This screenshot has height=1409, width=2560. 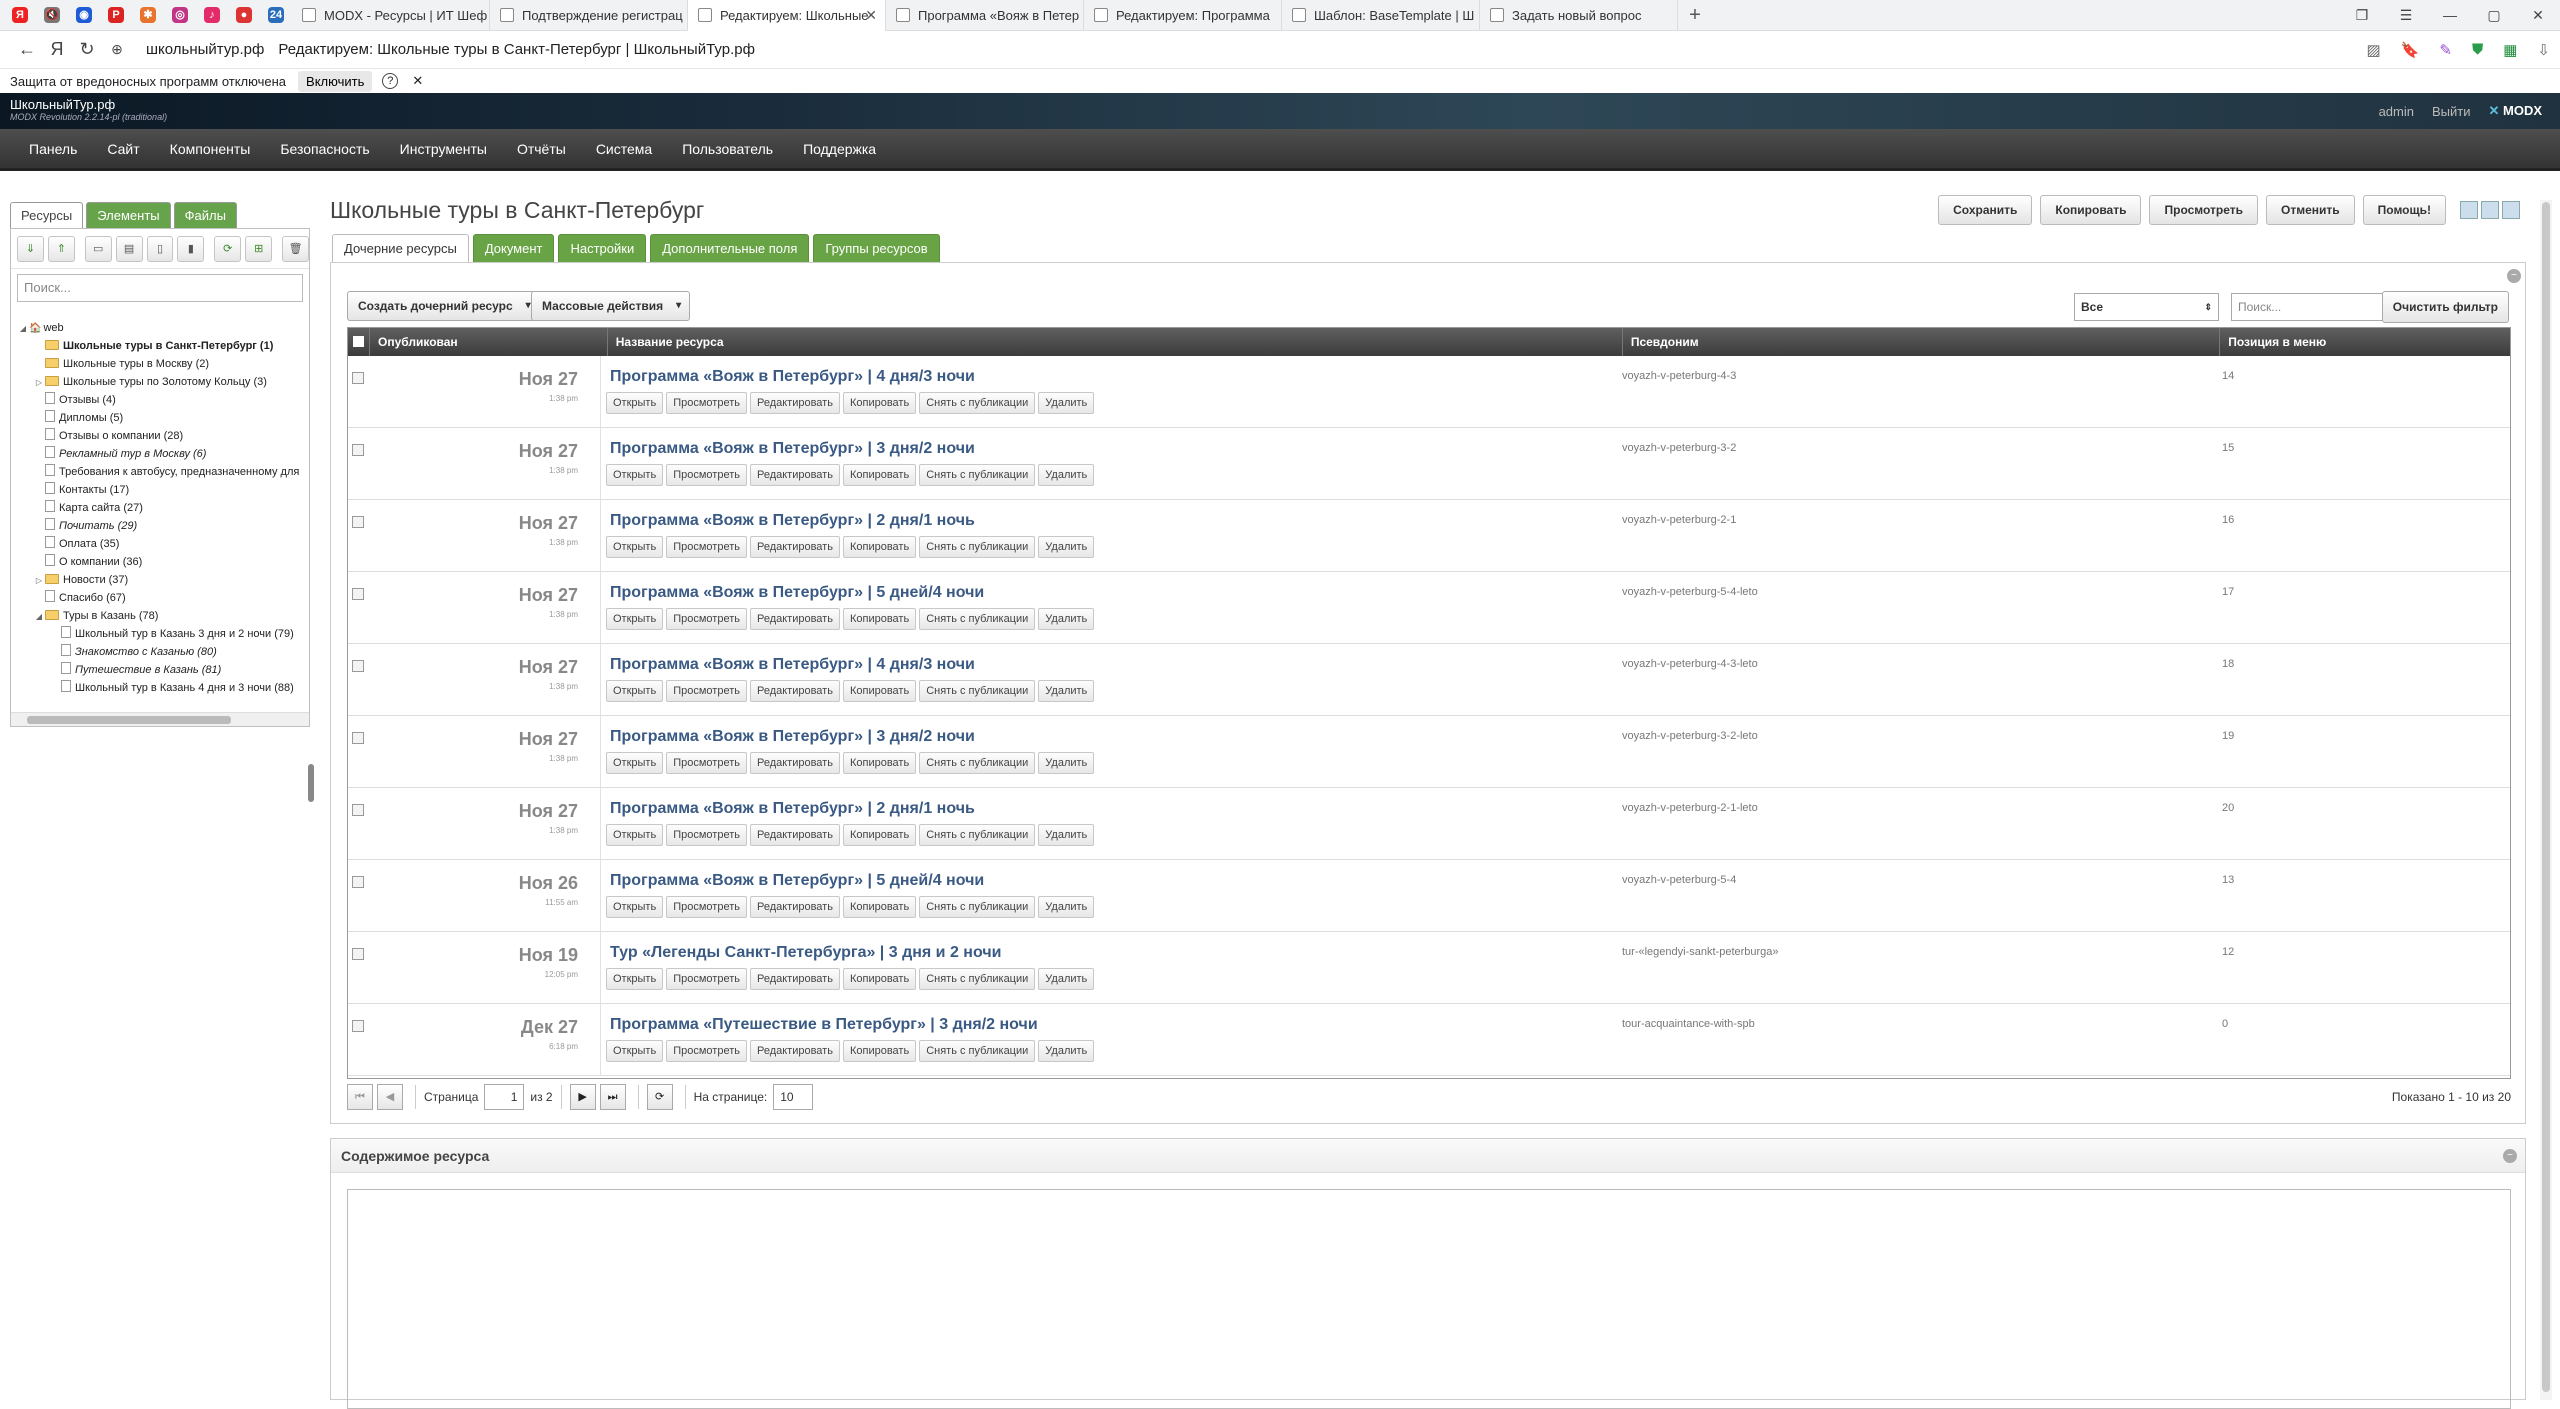 What do you see at coordinates (160, 652) in the screenshot?
I see `tree-node: Знакомство с Казанью (80)` at bounding box center [160, 652].